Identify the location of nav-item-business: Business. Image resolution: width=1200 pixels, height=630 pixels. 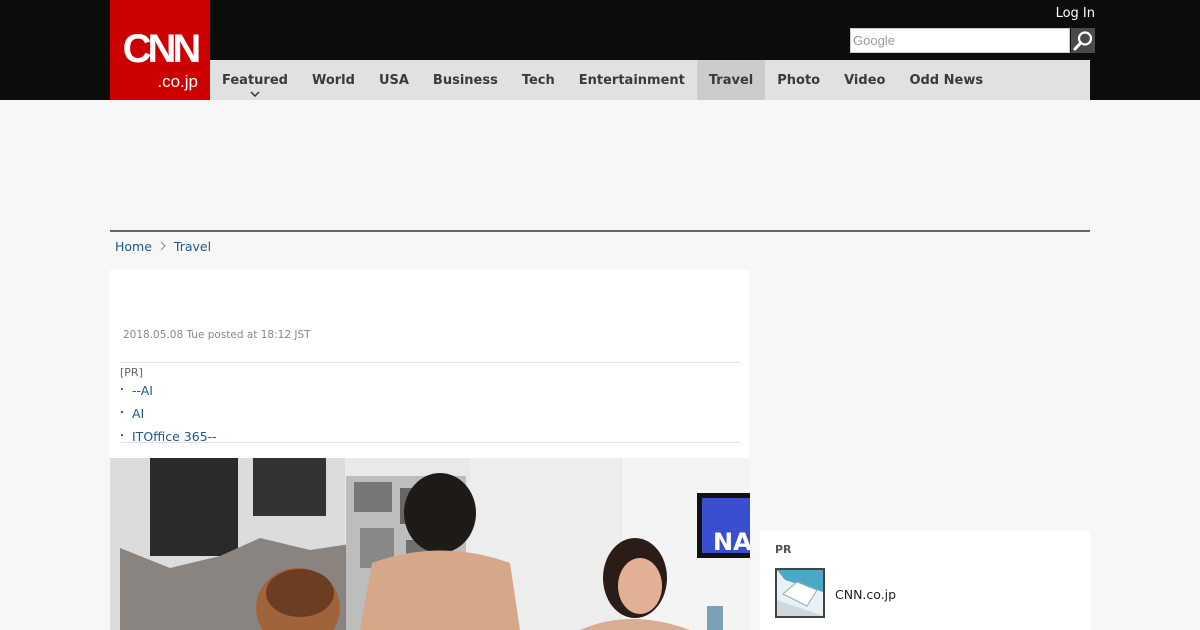
(465, 80).